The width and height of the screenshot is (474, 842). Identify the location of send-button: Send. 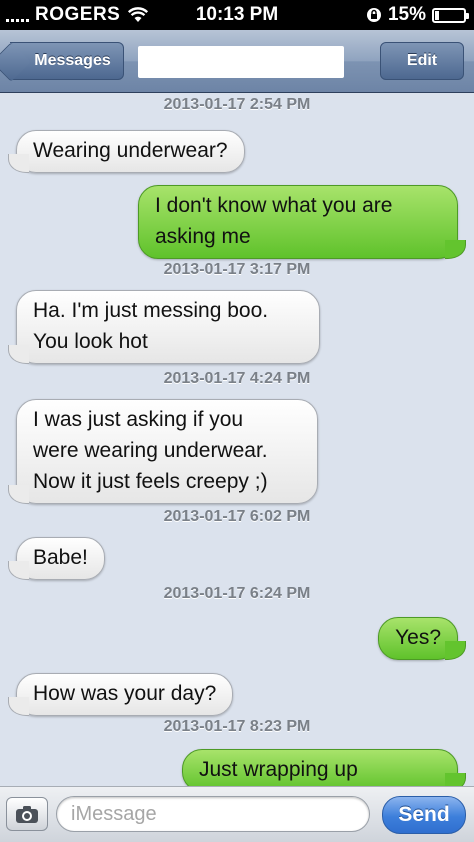
(424, 815).